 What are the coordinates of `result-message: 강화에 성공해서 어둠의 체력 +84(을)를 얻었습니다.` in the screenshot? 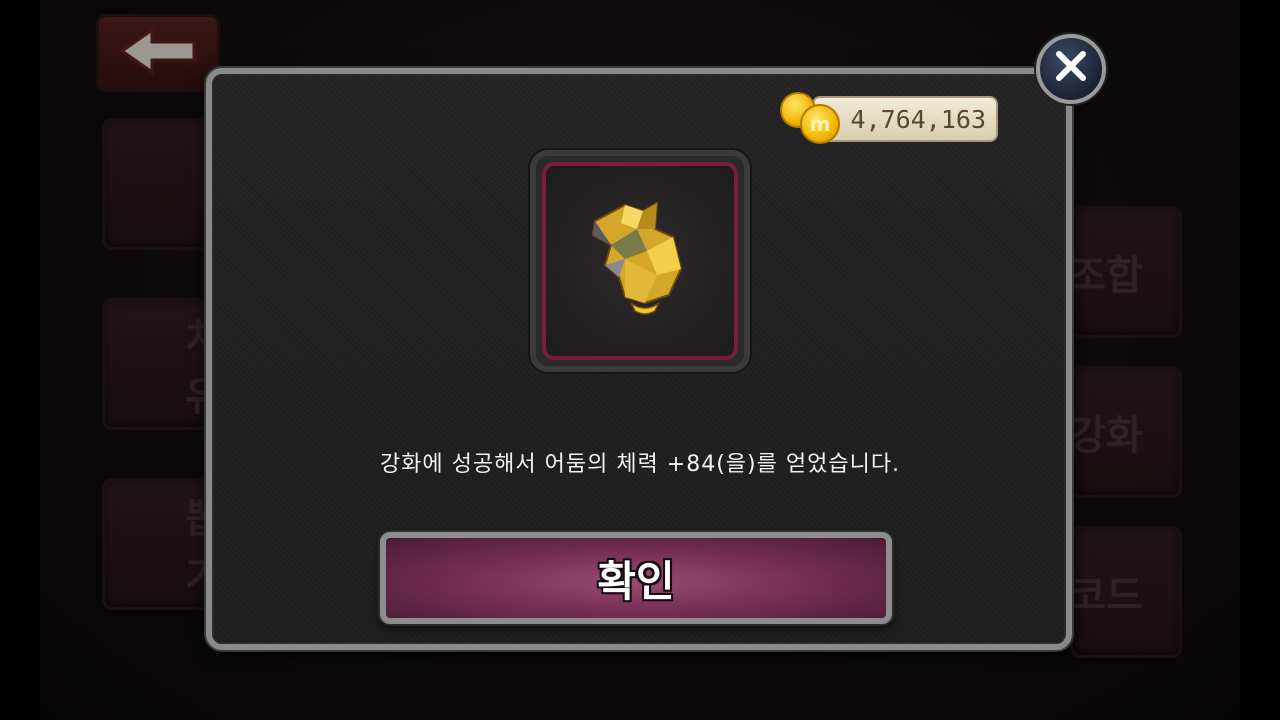 It's located at (640, 464).